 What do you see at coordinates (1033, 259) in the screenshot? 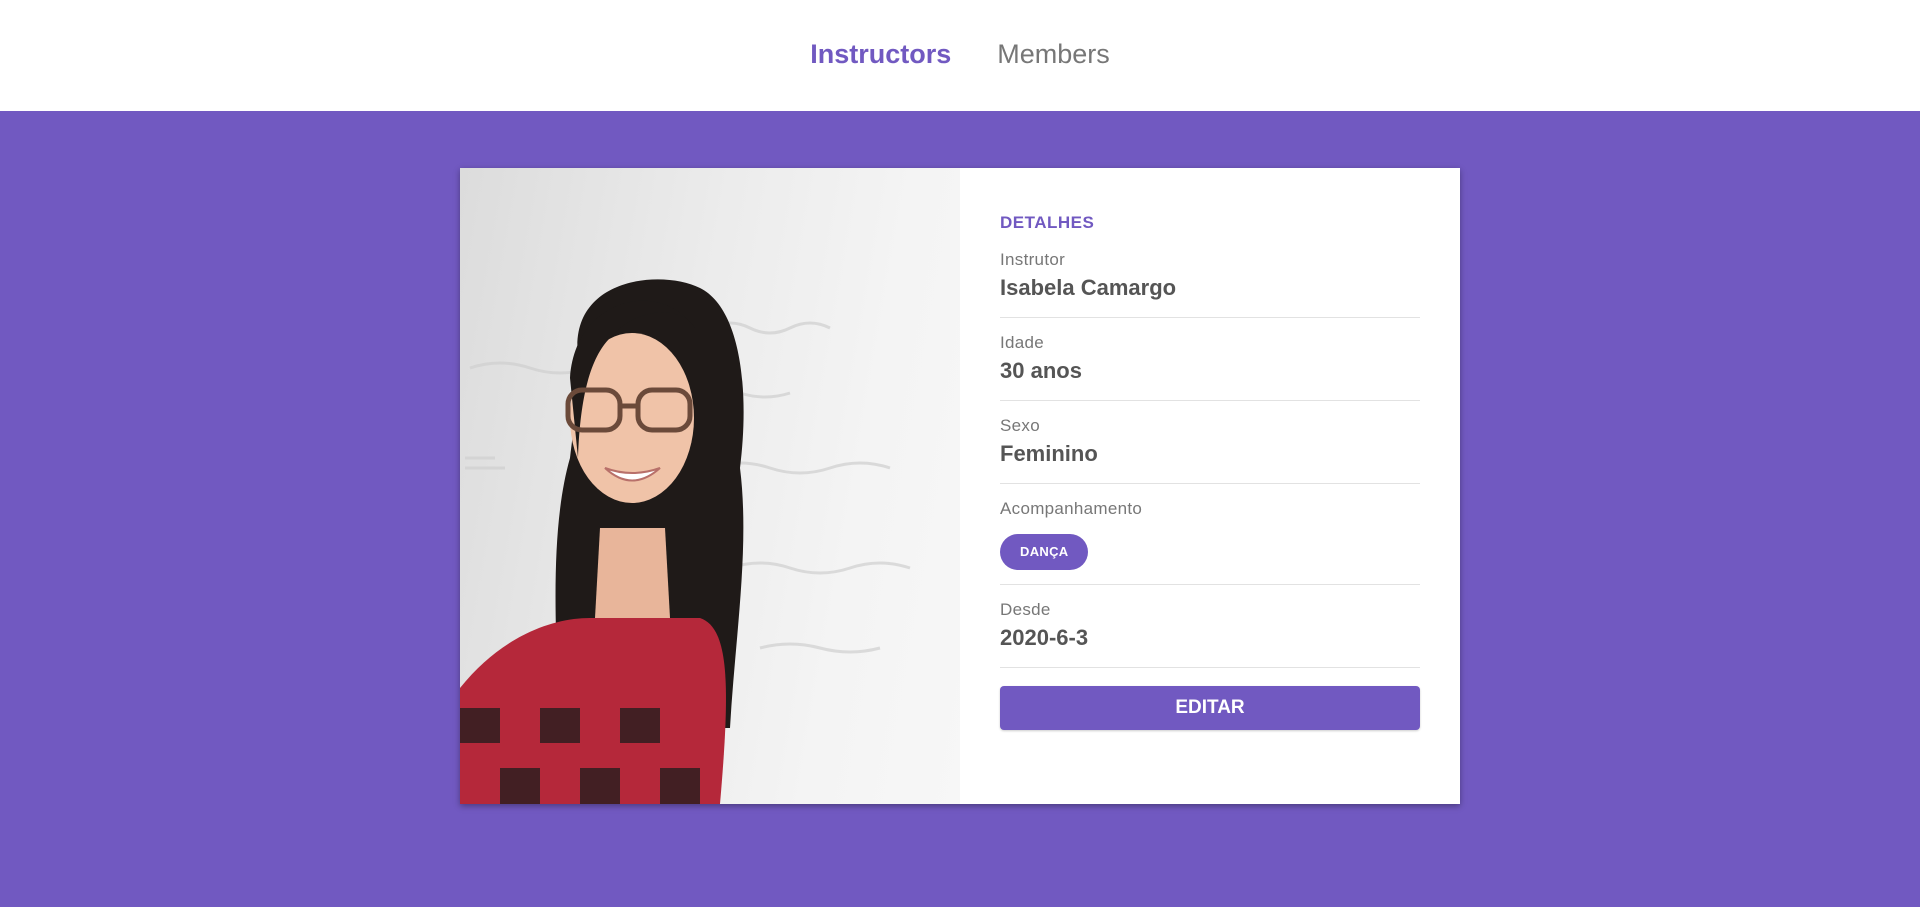
I see `instructor-label: Instrutor` at bounding box center [1033, 259].